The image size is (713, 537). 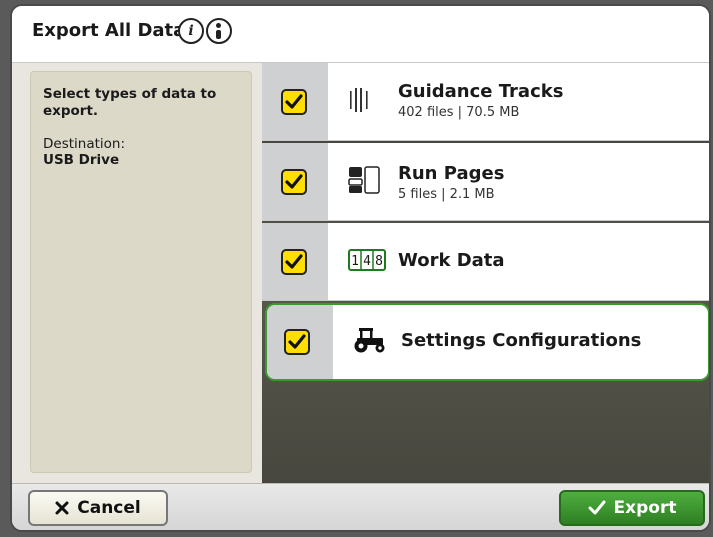 What do you see at coordinates (109, 508) in the screenshot?
I see `cancel-label: Cancel` at bounding box center [109, 508].